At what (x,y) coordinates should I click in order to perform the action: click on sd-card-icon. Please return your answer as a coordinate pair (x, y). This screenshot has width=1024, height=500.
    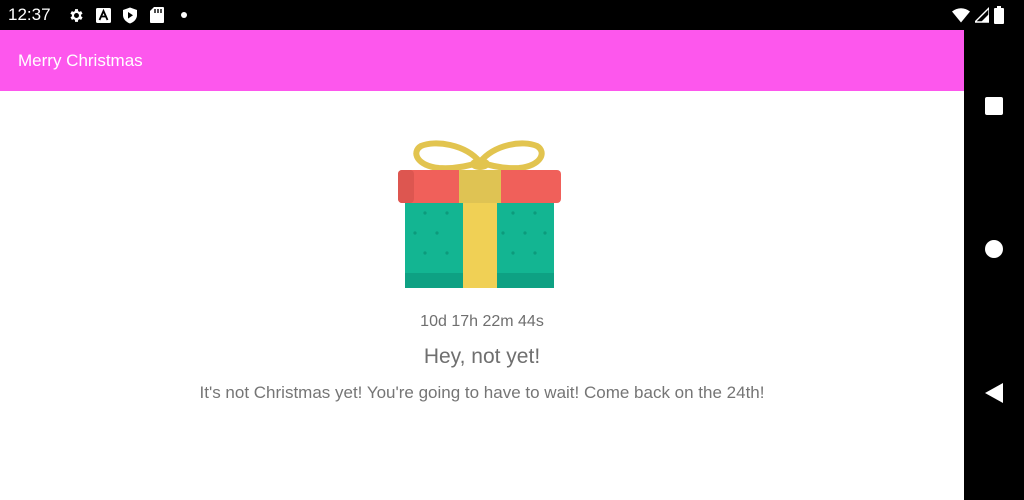
    Looking at the image, I should click on (157, 15).